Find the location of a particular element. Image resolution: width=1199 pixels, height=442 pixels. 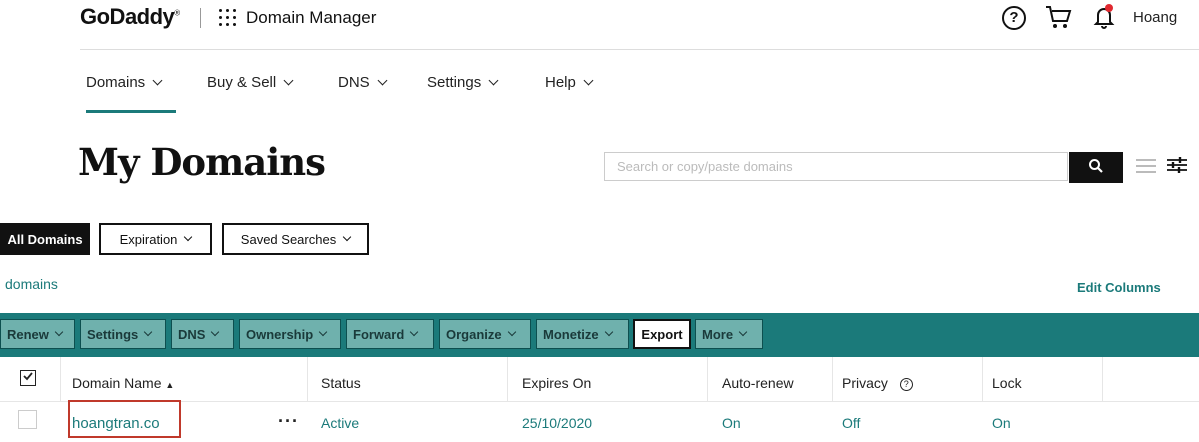

more-dropdown: More is located at coordinates (729, 334).